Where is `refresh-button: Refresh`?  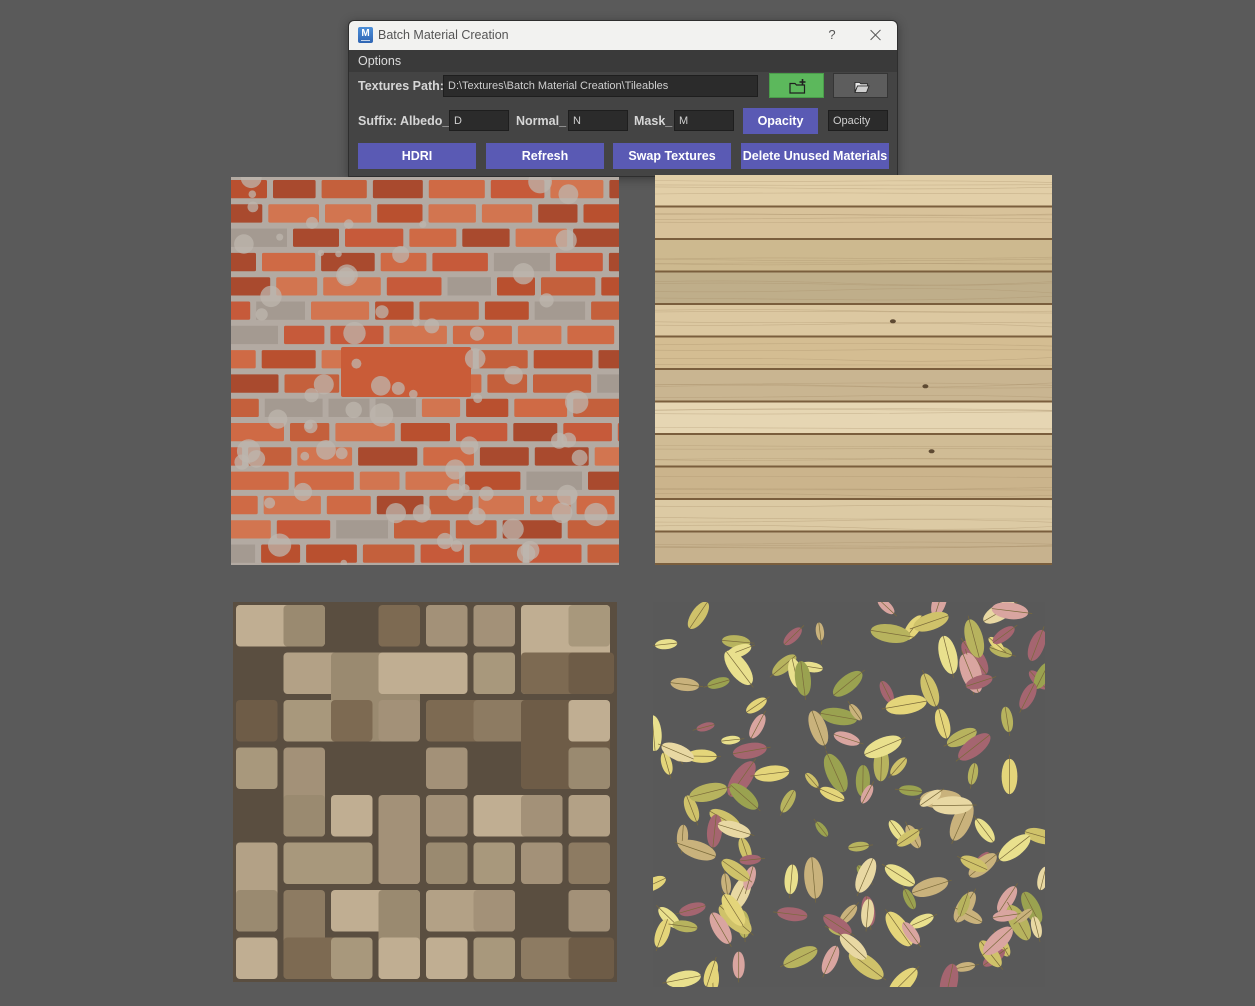
refresh-button: Refresh is located at coordinates (545, 156).